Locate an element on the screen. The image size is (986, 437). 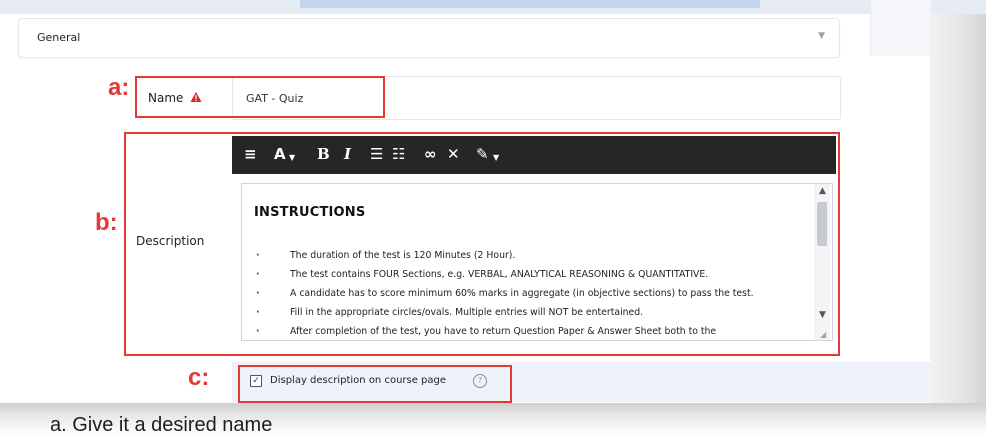
general-section-header: General ▼ is located at coordinates (429, 38).